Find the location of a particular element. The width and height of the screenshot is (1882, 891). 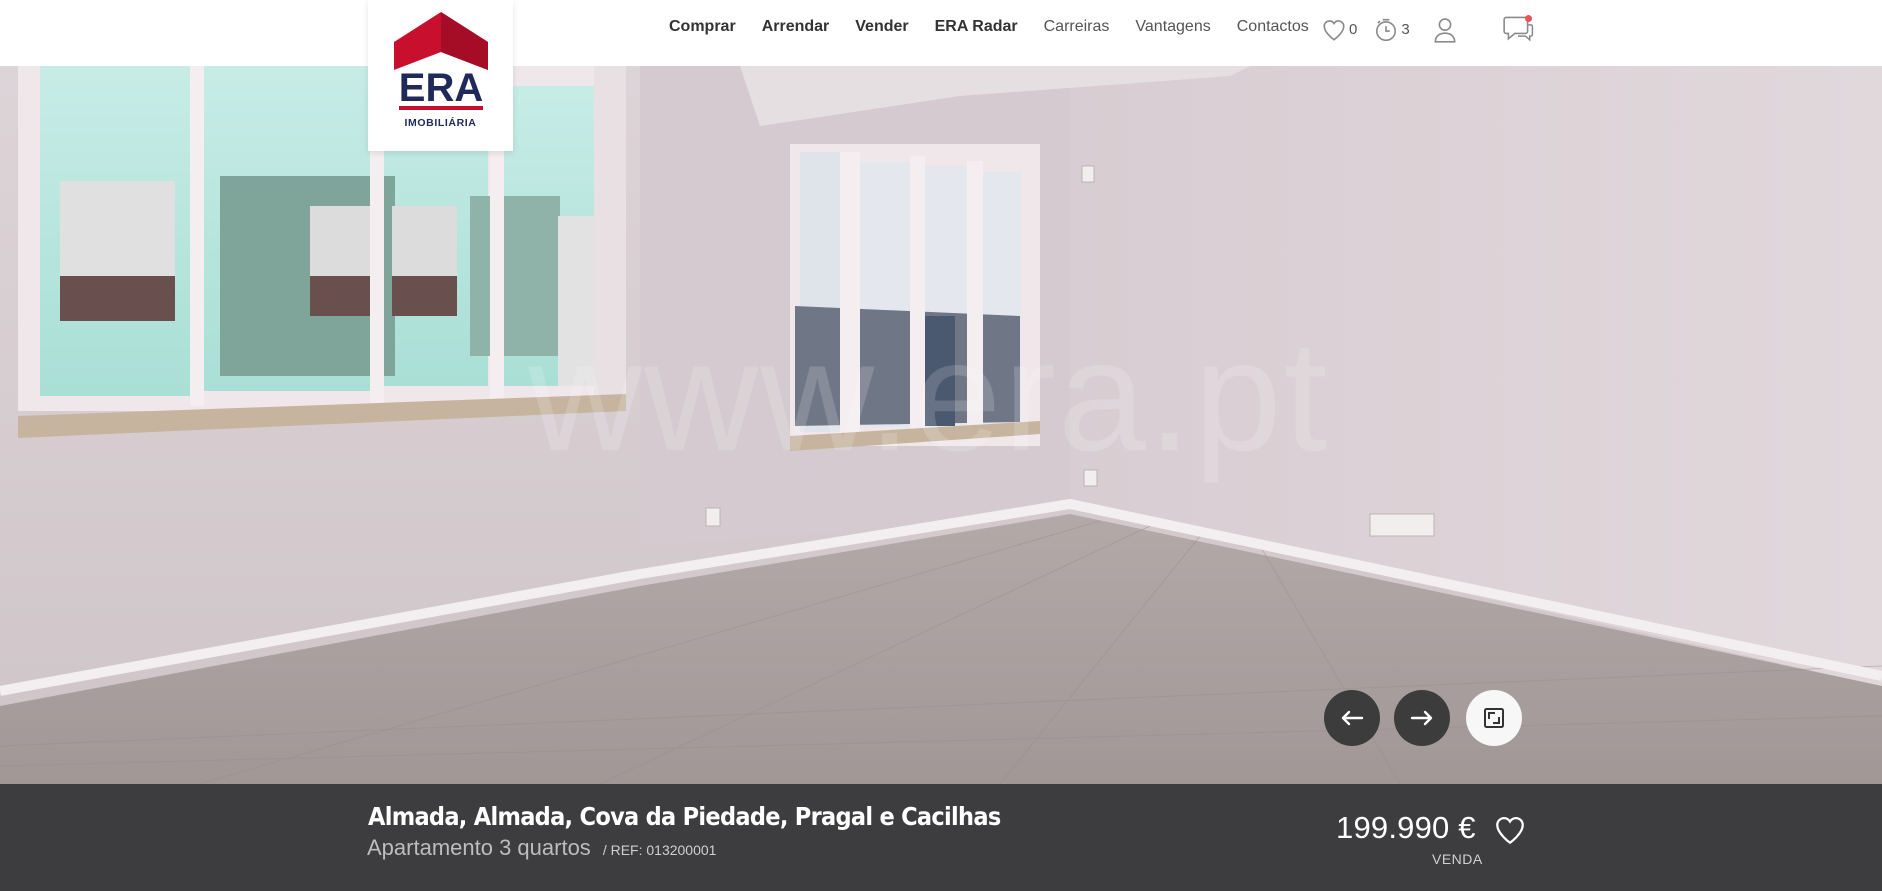

favorites-button: 0 is located at coordinates (1339, 30).